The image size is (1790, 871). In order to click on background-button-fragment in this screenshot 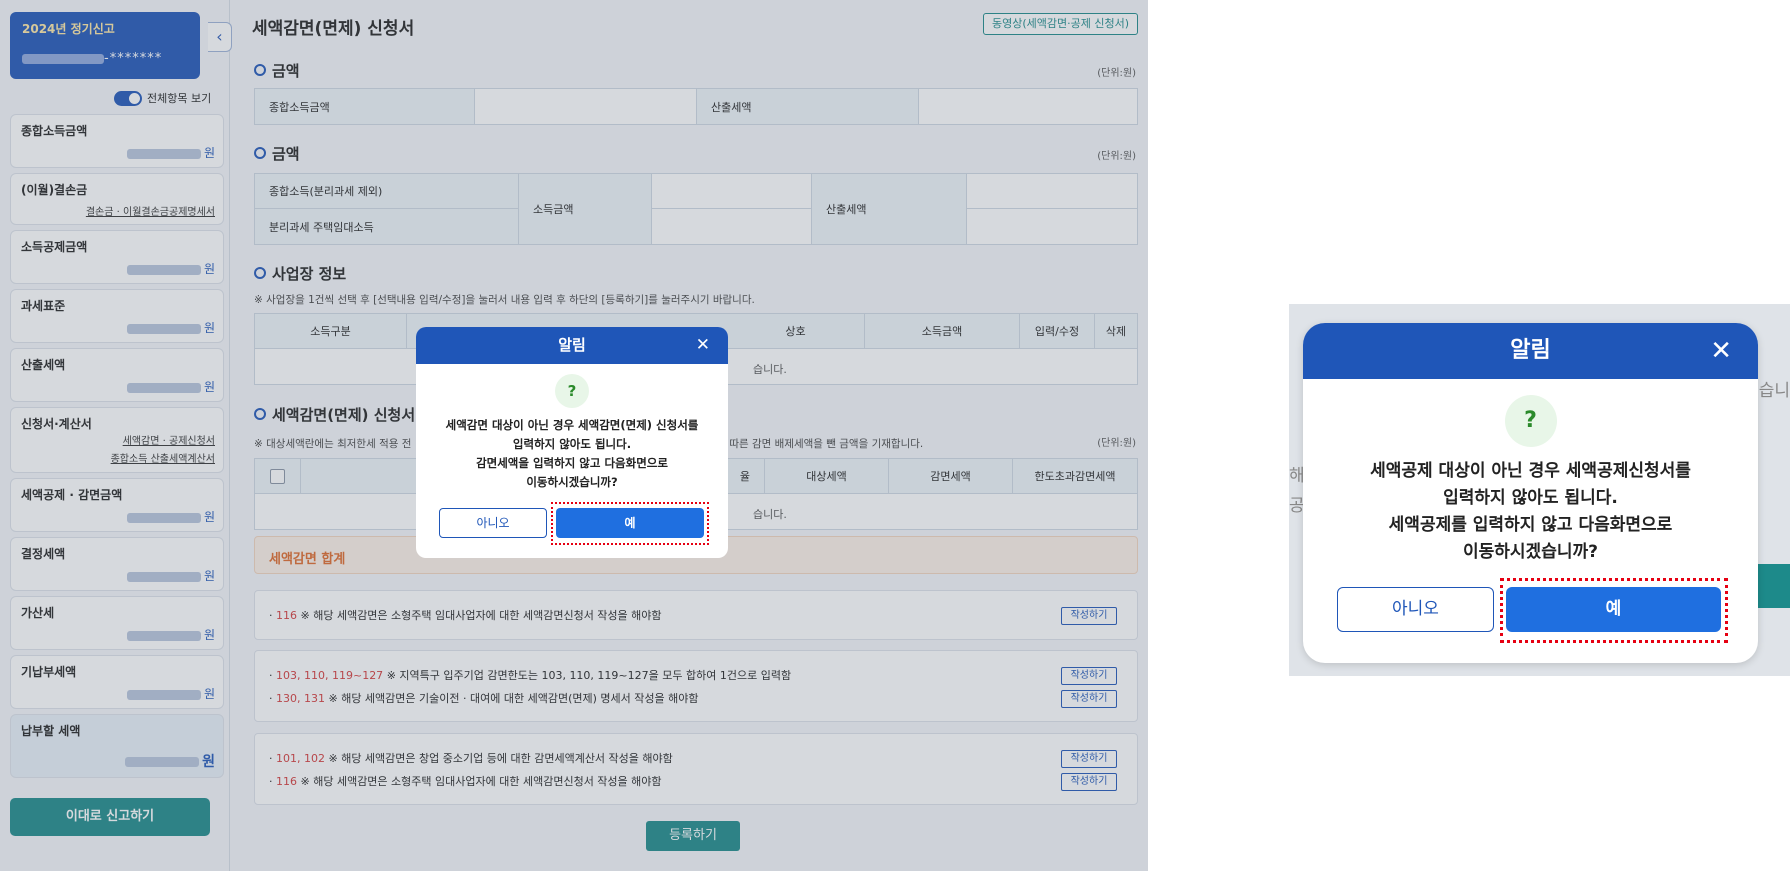, I will do `click(1772, 586)`.